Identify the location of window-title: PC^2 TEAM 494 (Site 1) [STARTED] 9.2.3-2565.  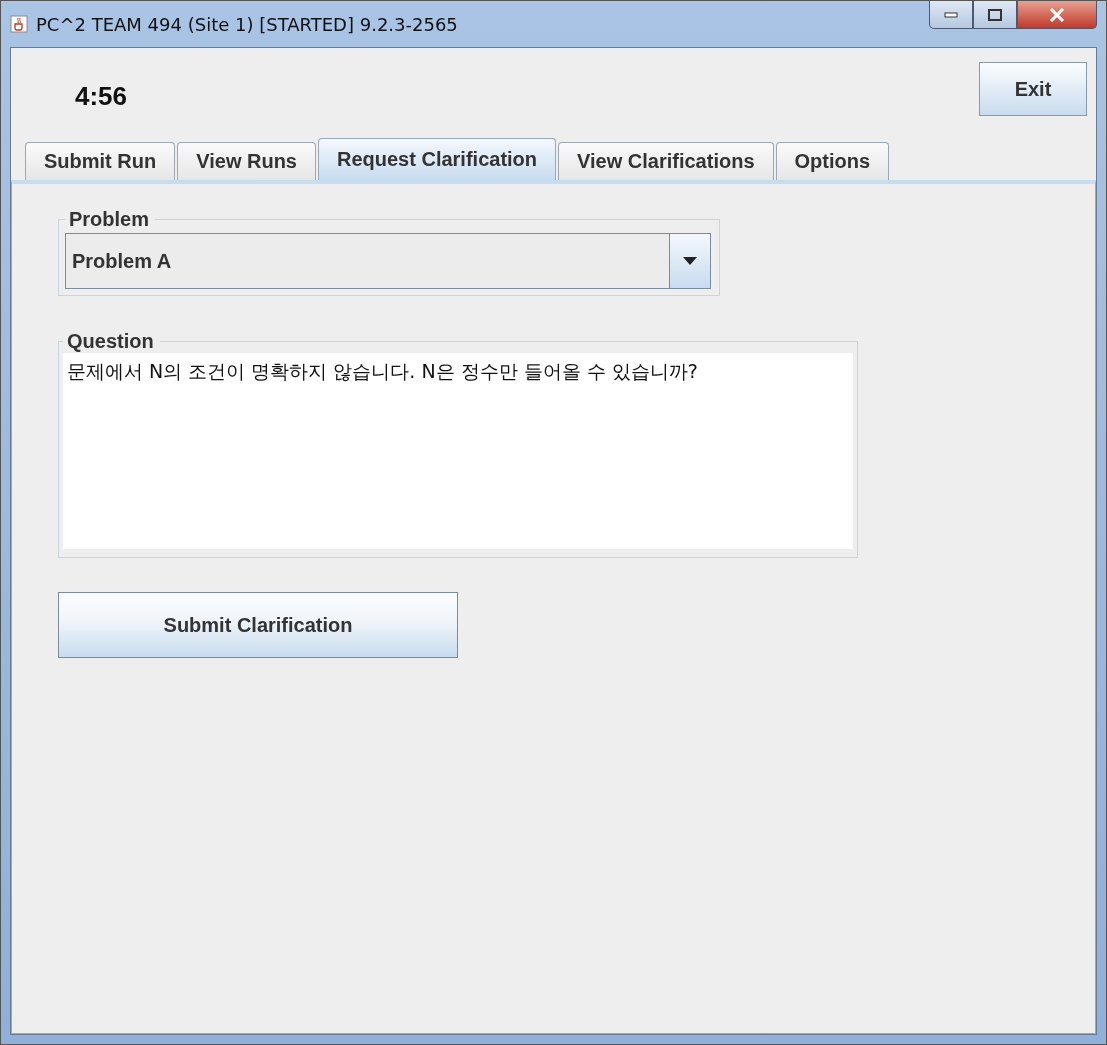
(247, 24).